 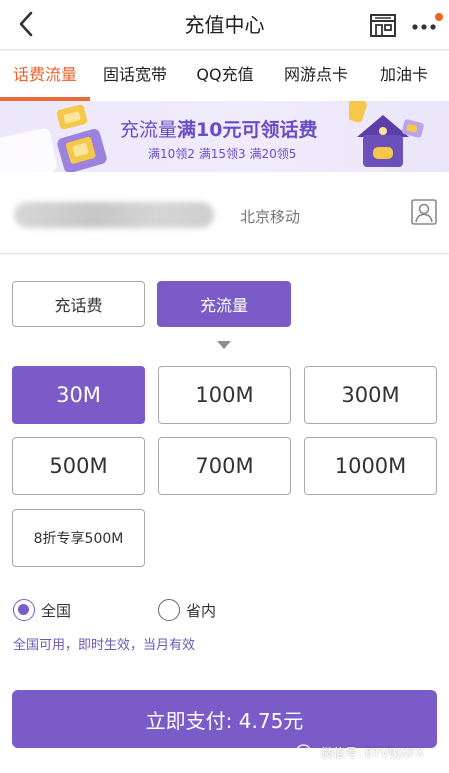 What do you see at coordinates (56, 610) in the screenshot?
I see `scope-national-label: 全国` at bounding box center [56, 610].